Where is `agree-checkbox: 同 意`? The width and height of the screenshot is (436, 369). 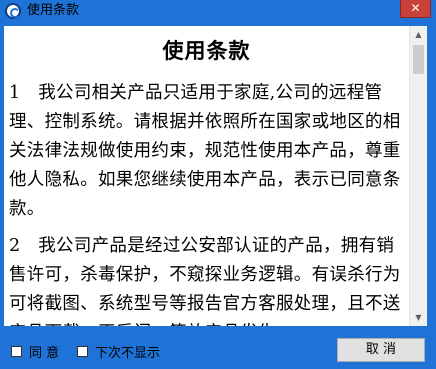
agree-checkbox: 同 意 is located at coordinates (35, 351).